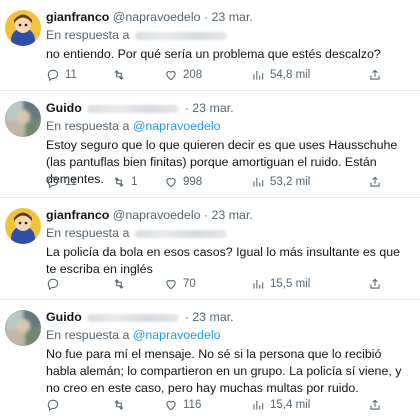 The height and width of the screenshot is (420, 420). I want to click on view-count: 53,2 mil, so click(290, 182).